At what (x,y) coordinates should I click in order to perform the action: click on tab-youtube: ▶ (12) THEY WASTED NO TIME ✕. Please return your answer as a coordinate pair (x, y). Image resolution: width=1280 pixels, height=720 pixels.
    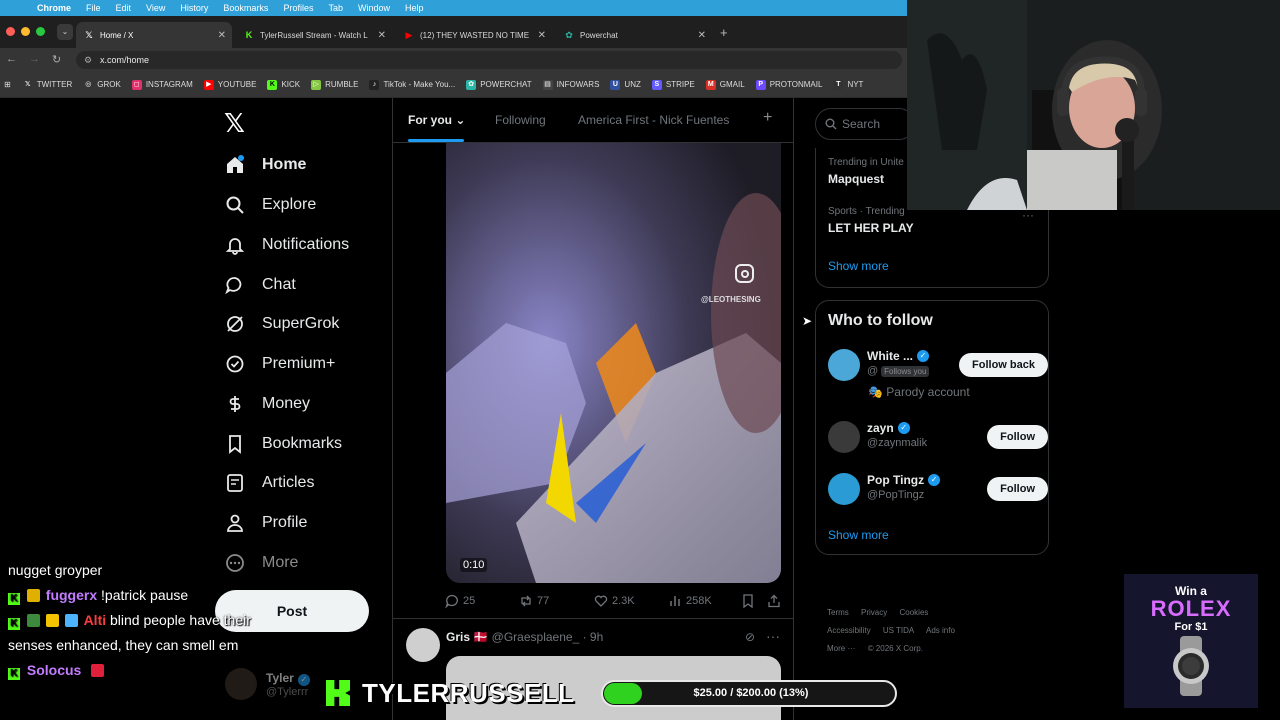
    Looking at the image, I should click on (474, 35).